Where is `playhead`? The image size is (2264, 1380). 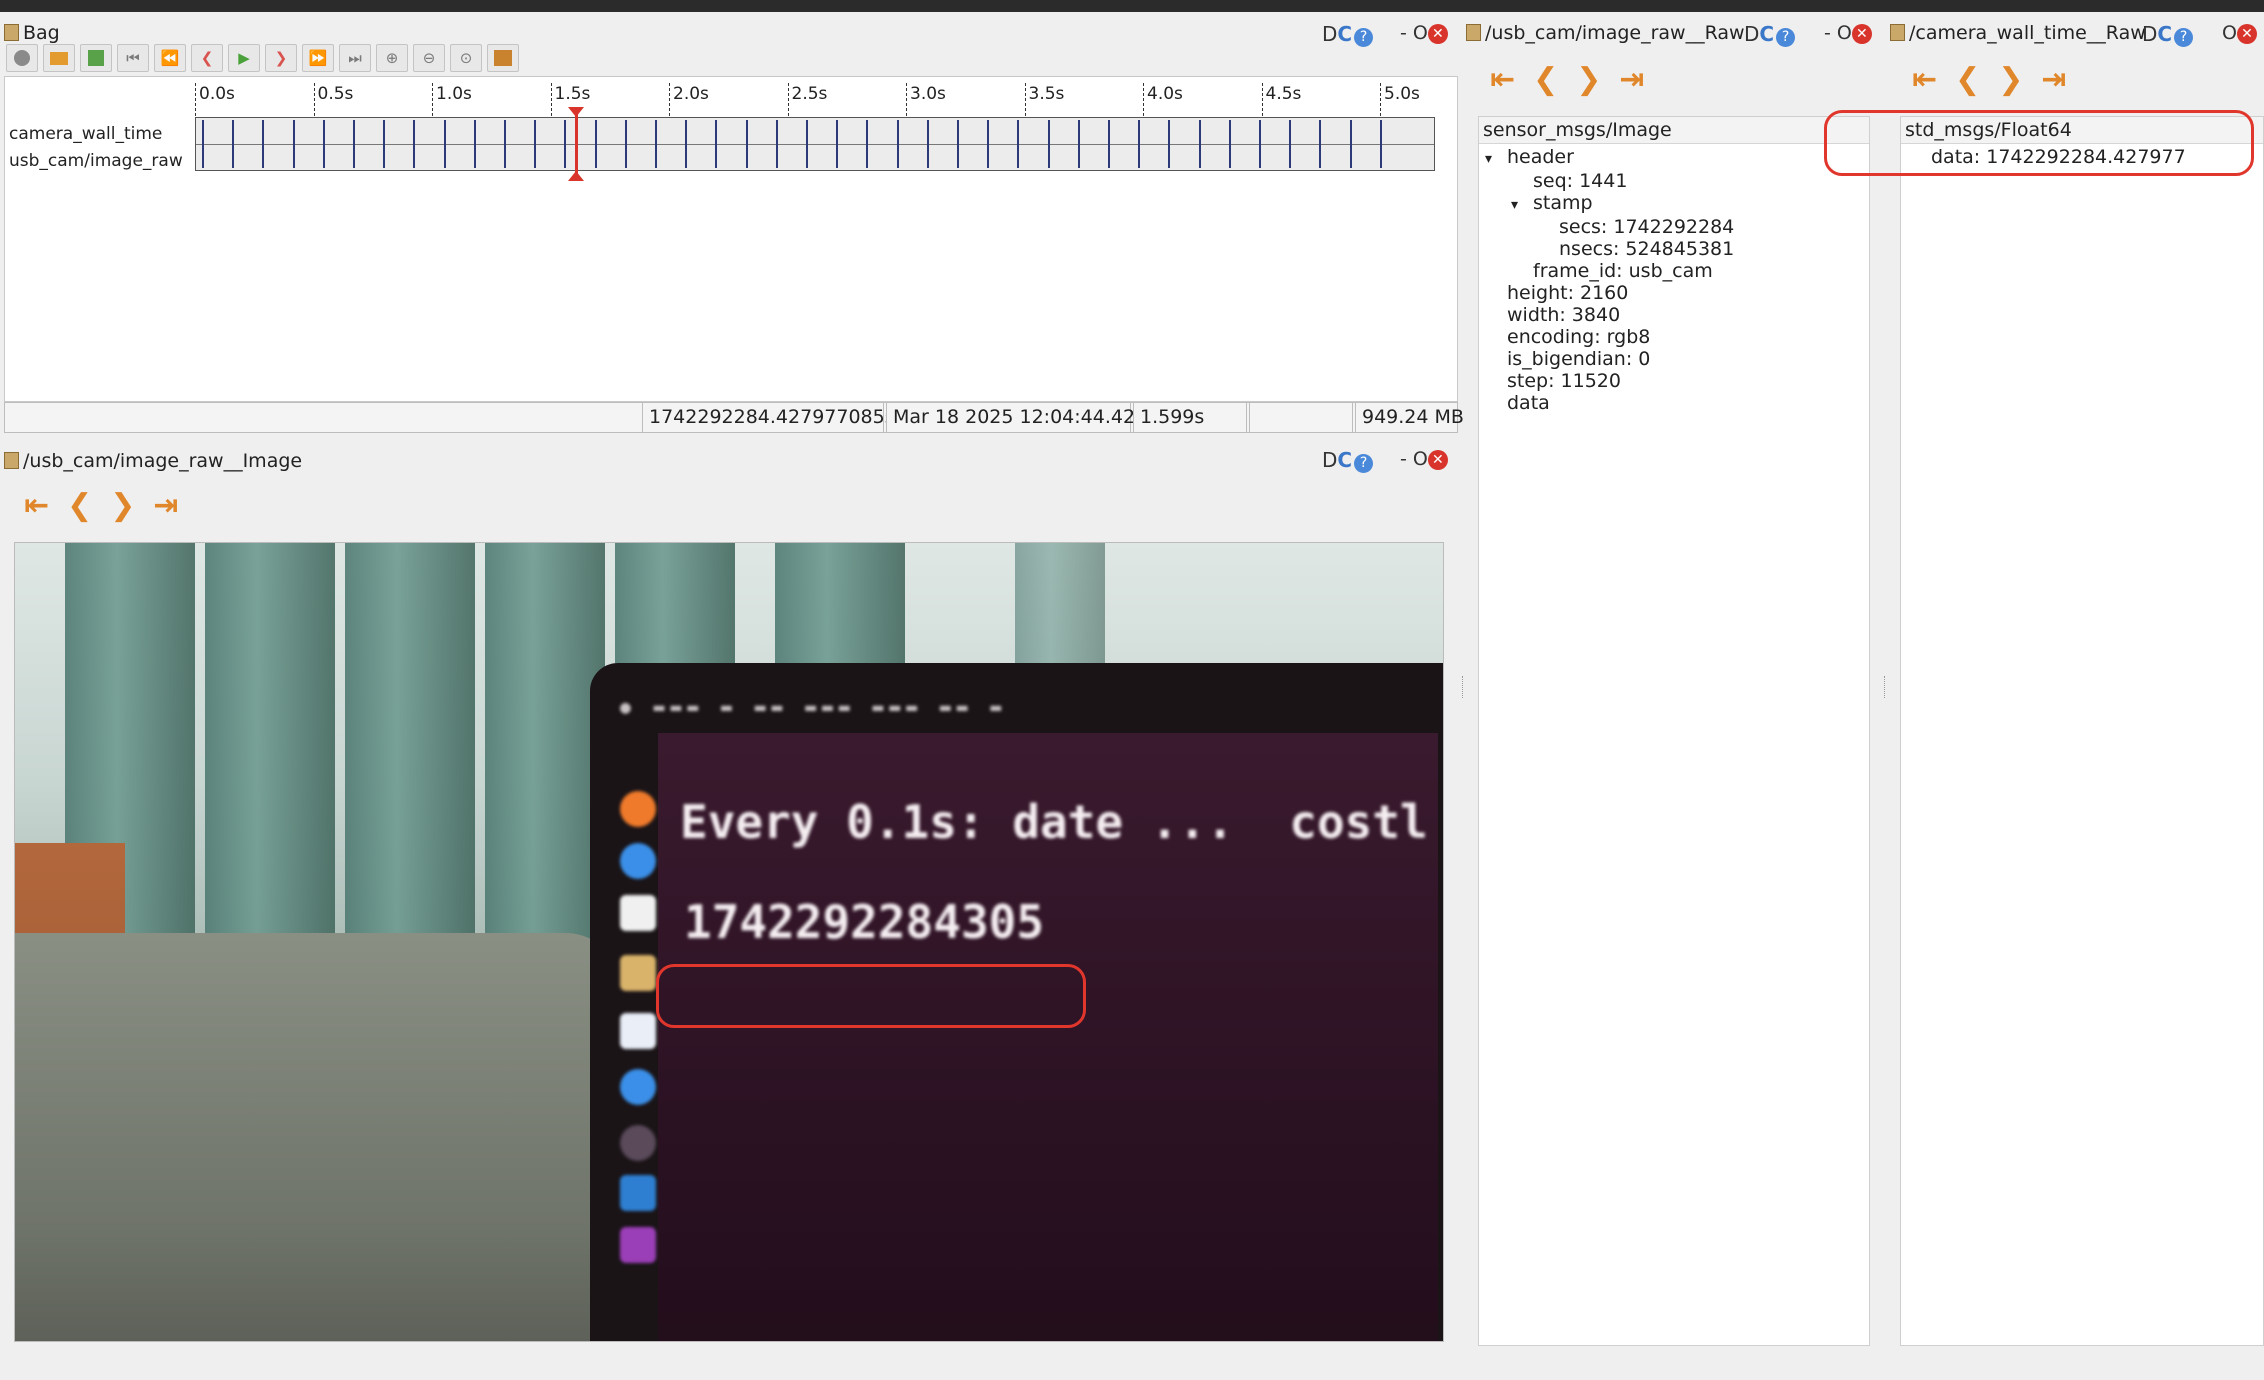 playhead is located at coordinates (576, 145).